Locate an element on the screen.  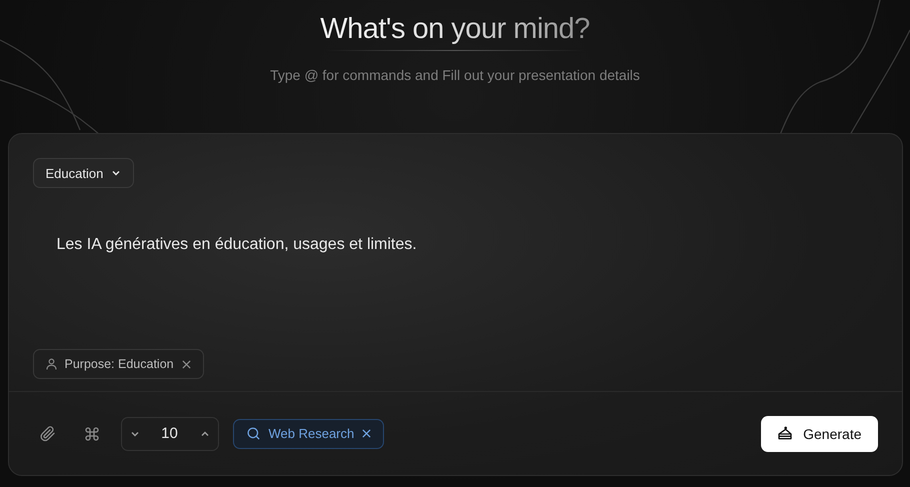
paperclip-icon is located at coordinates (48, 434).